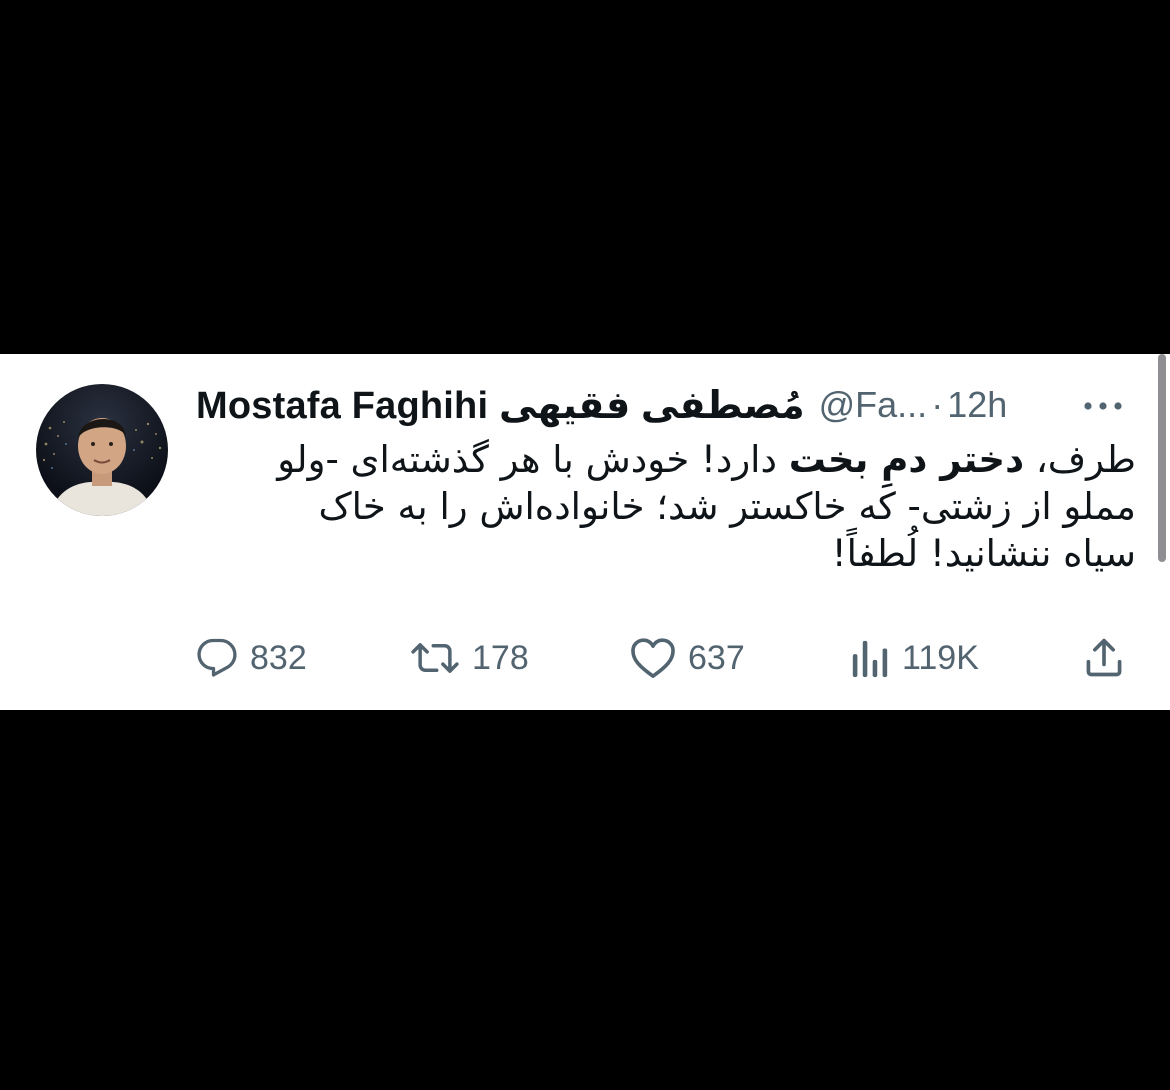 This screenshot has width=1170, height=1090. What do you see at coordinates (983, 553) in the screenshot?
I see `tweet-text-line-3: سیاه ننشانید! لُطفاً!` at bounding box center [983, 553].